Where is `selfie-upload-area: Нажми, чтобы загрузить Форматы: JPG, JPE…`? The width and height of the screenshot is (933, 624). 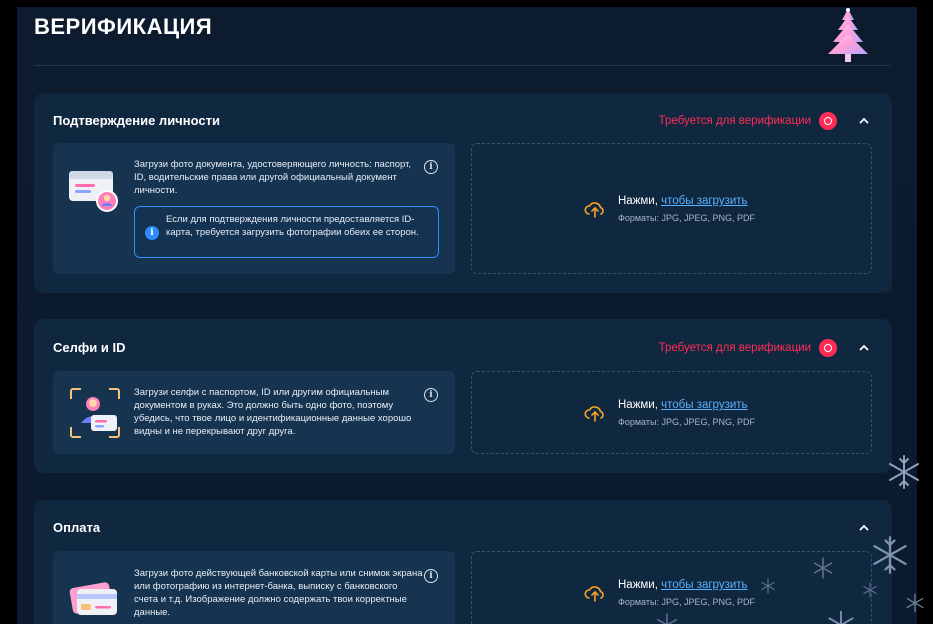
selfie-upload-area: Нажми, чтобы загрузить Форматы: JPG, JPE… is located at coordinates (671, 412).